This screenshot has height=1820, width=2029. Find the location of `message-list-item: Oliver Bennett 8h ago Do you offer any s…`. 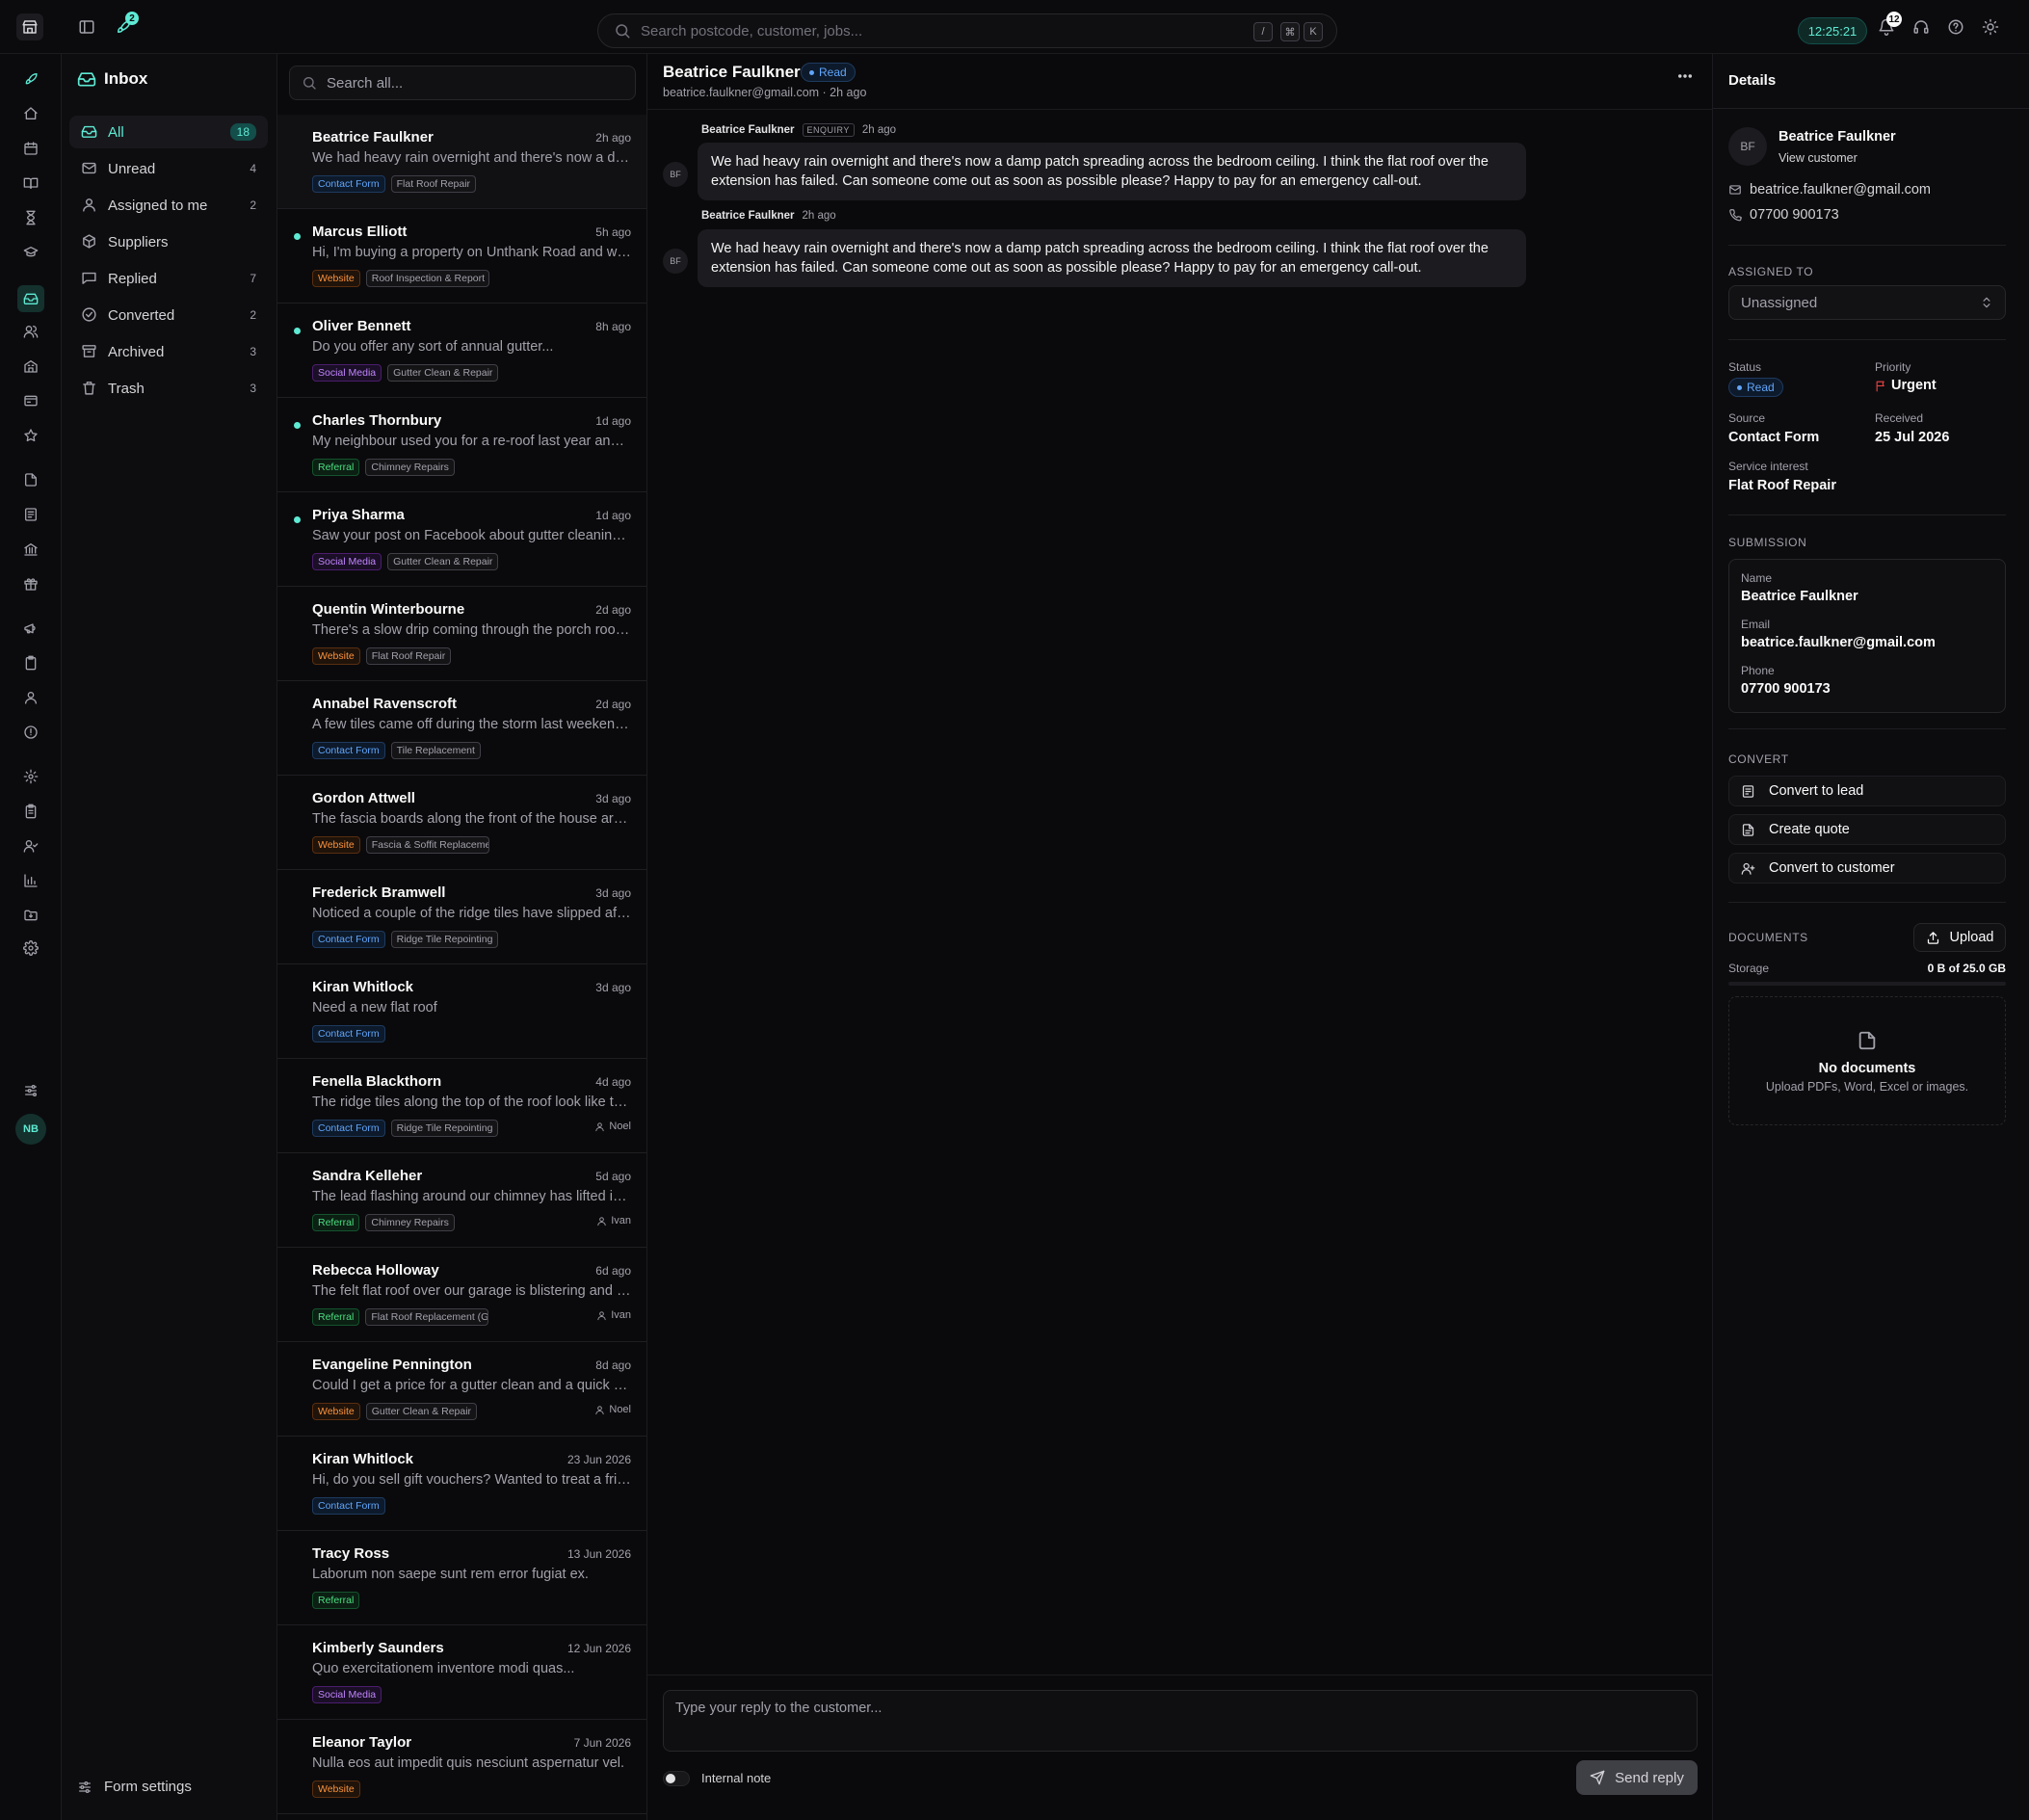

message-list-item: Oliver Bennett 8h ago Do you offer any s… is located at coordinates (461, 350).